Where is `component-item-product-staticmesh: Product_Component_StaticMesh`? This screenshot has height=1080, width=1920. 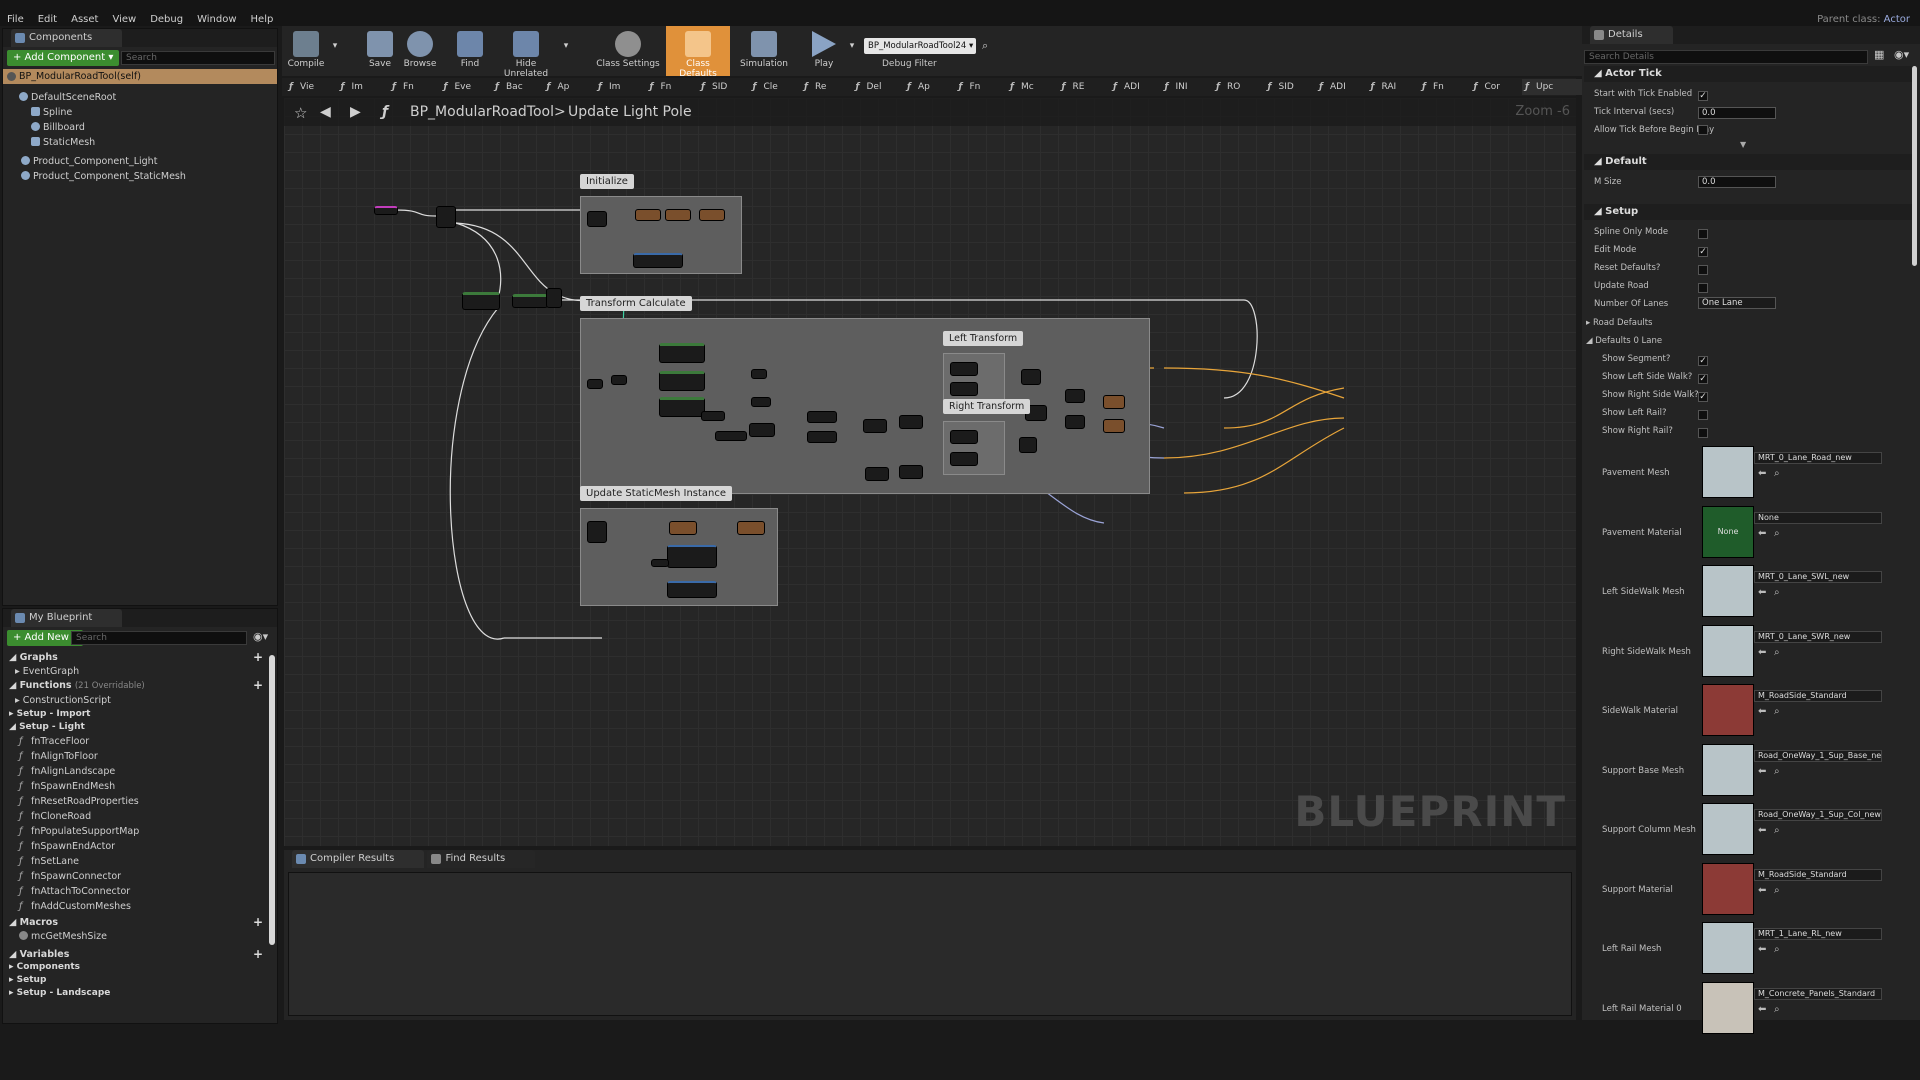 component-item-product-staticmesh: Product_Component_StaticMesh is located at coordinates (140, 176).